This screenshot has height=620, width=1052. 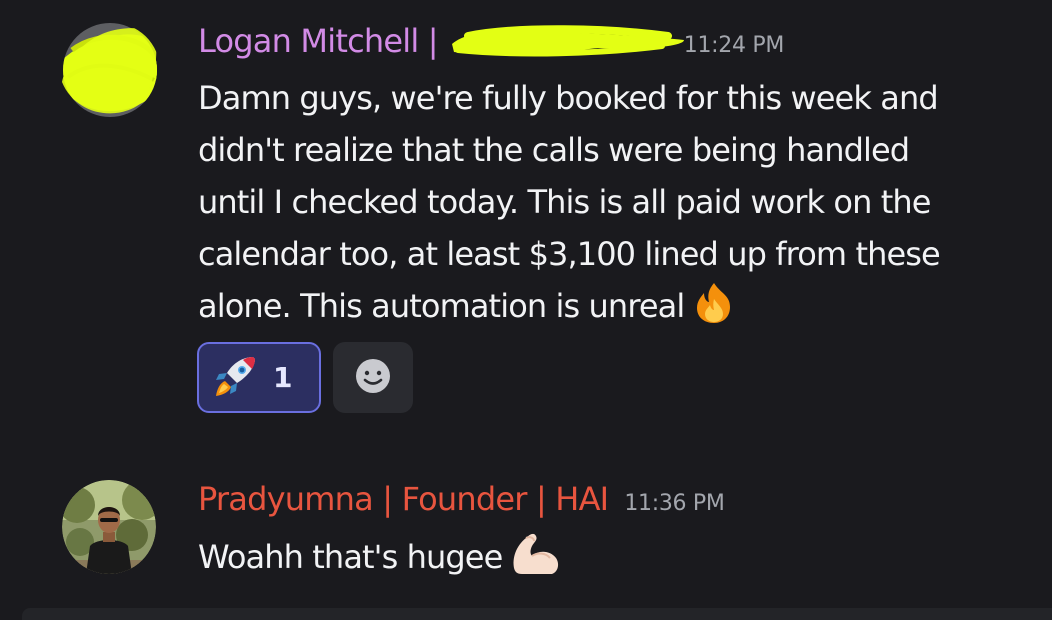 What do you see at coordinates (537, 614) in the screenshot?
I see `composer-edge` at bounding box center [537, 614].